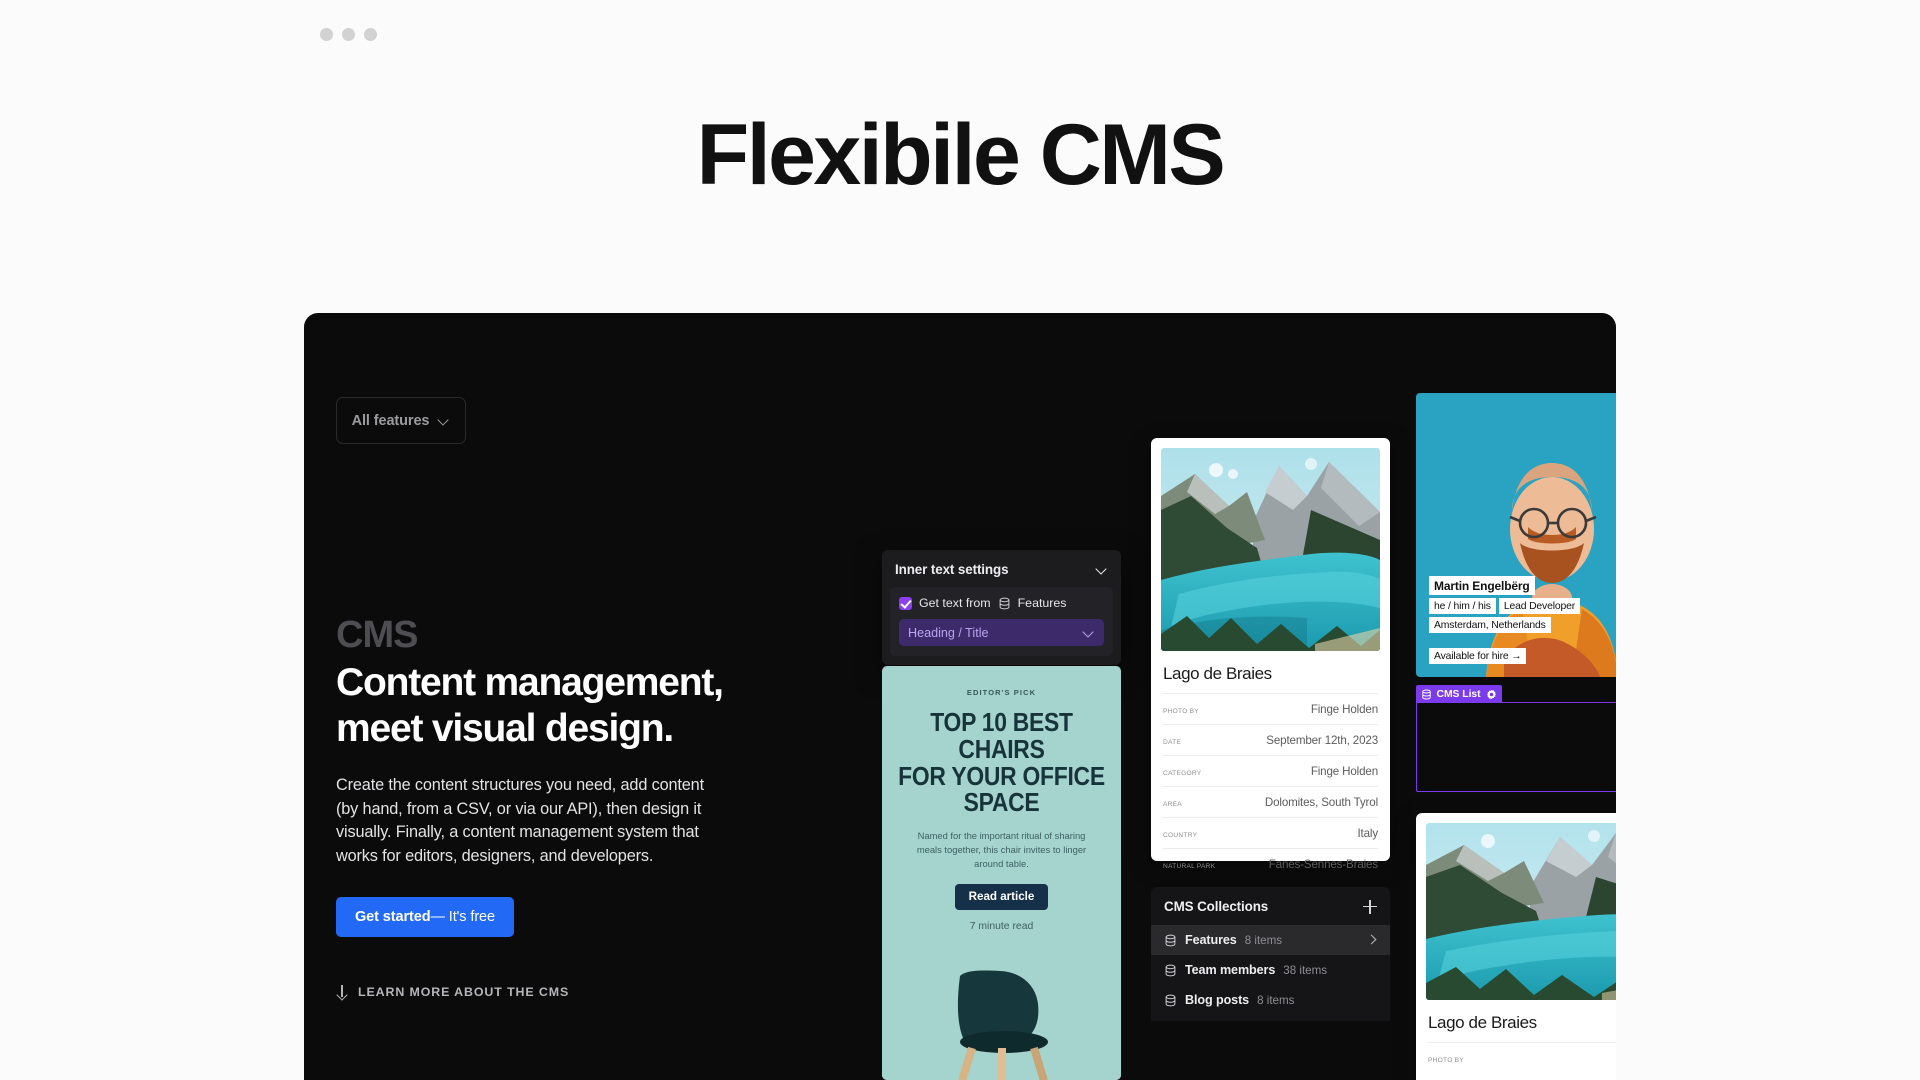  Describe the element at coordinates (1367, 833) in the screenshot. I see `field-value: Italy` at that location.